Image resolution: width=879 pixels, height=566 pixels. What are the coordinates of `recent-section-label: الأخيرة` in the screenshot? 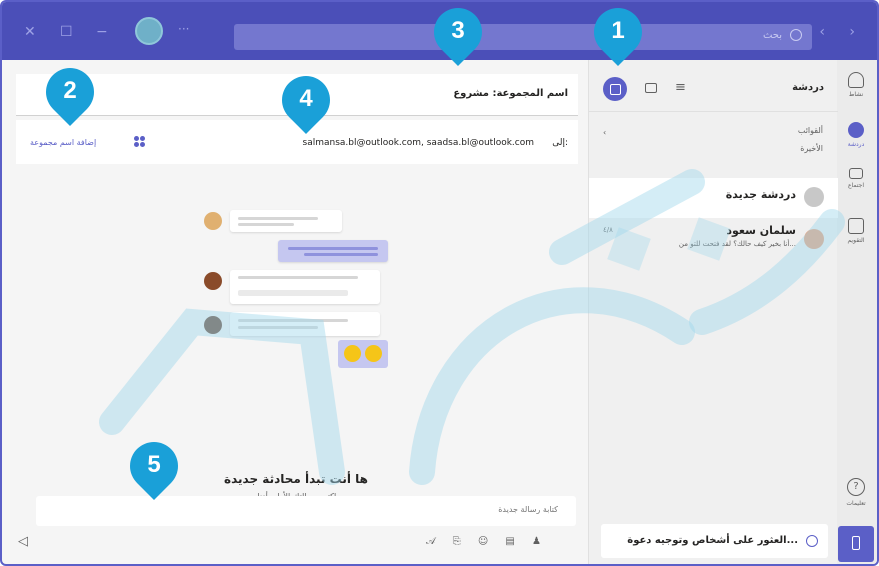 It's located at (811, 148).